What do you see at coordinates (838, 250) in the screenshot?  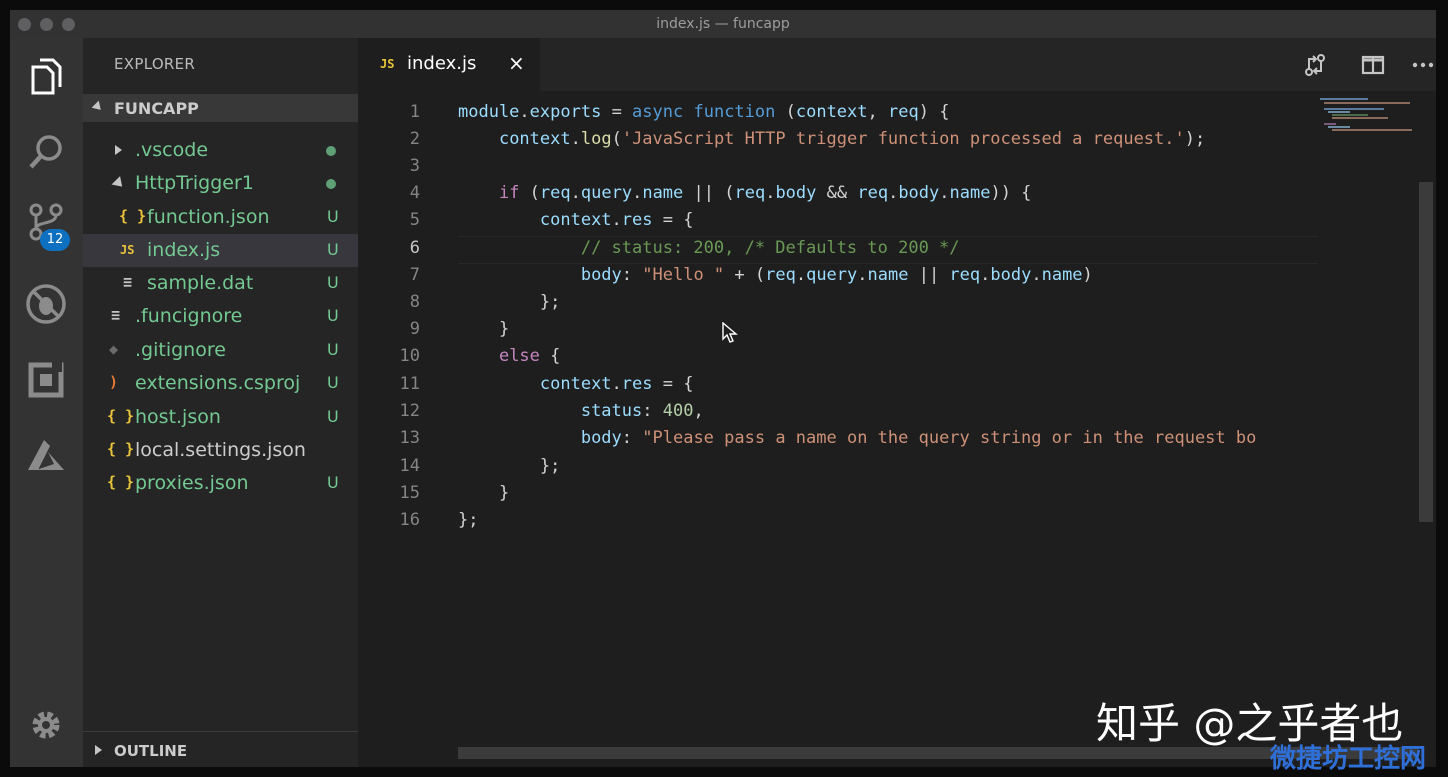 I see `code-line-active: 6 // status: 200, /* Defaults to 200 */` at bounding box center [838, 250].